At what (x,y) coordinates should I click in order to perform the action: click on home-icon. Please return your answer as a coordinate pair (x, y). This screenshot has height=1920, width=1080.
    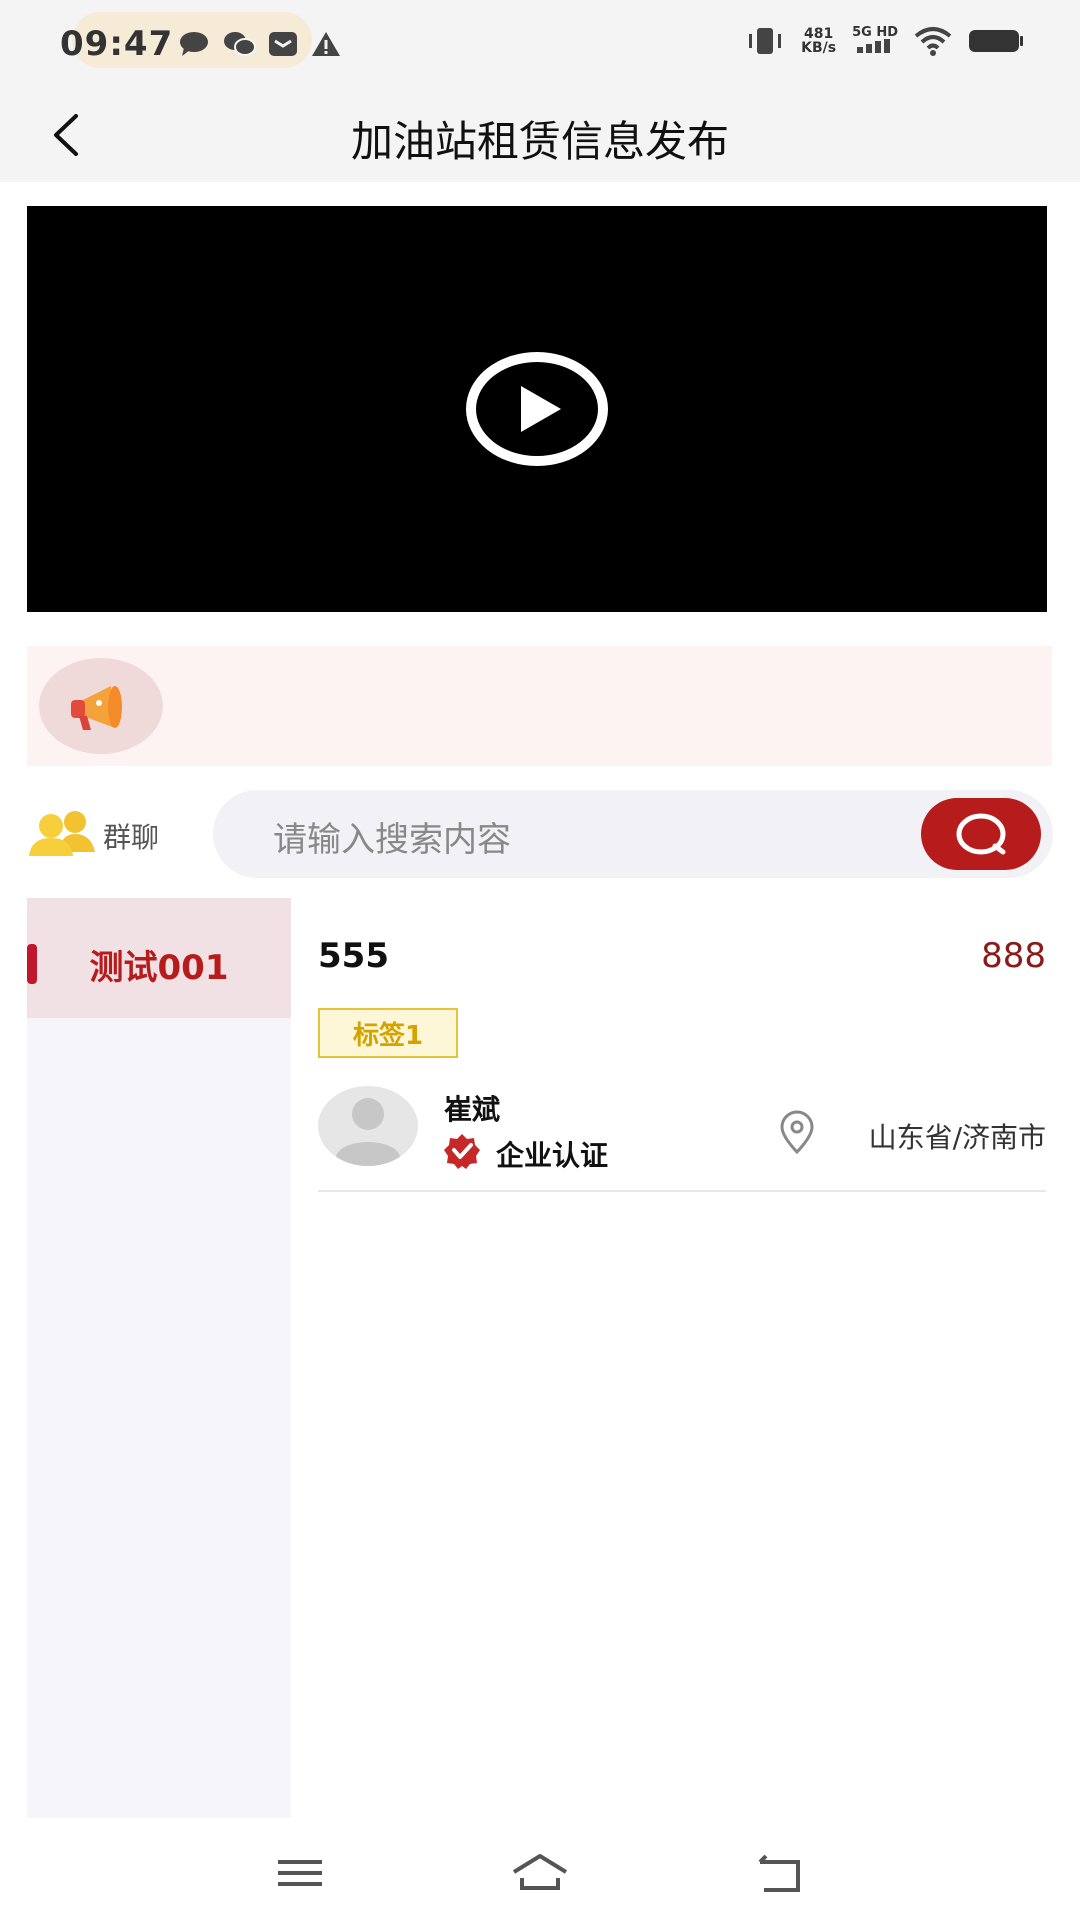
    Looking at the image, I should click on (540, 1873).